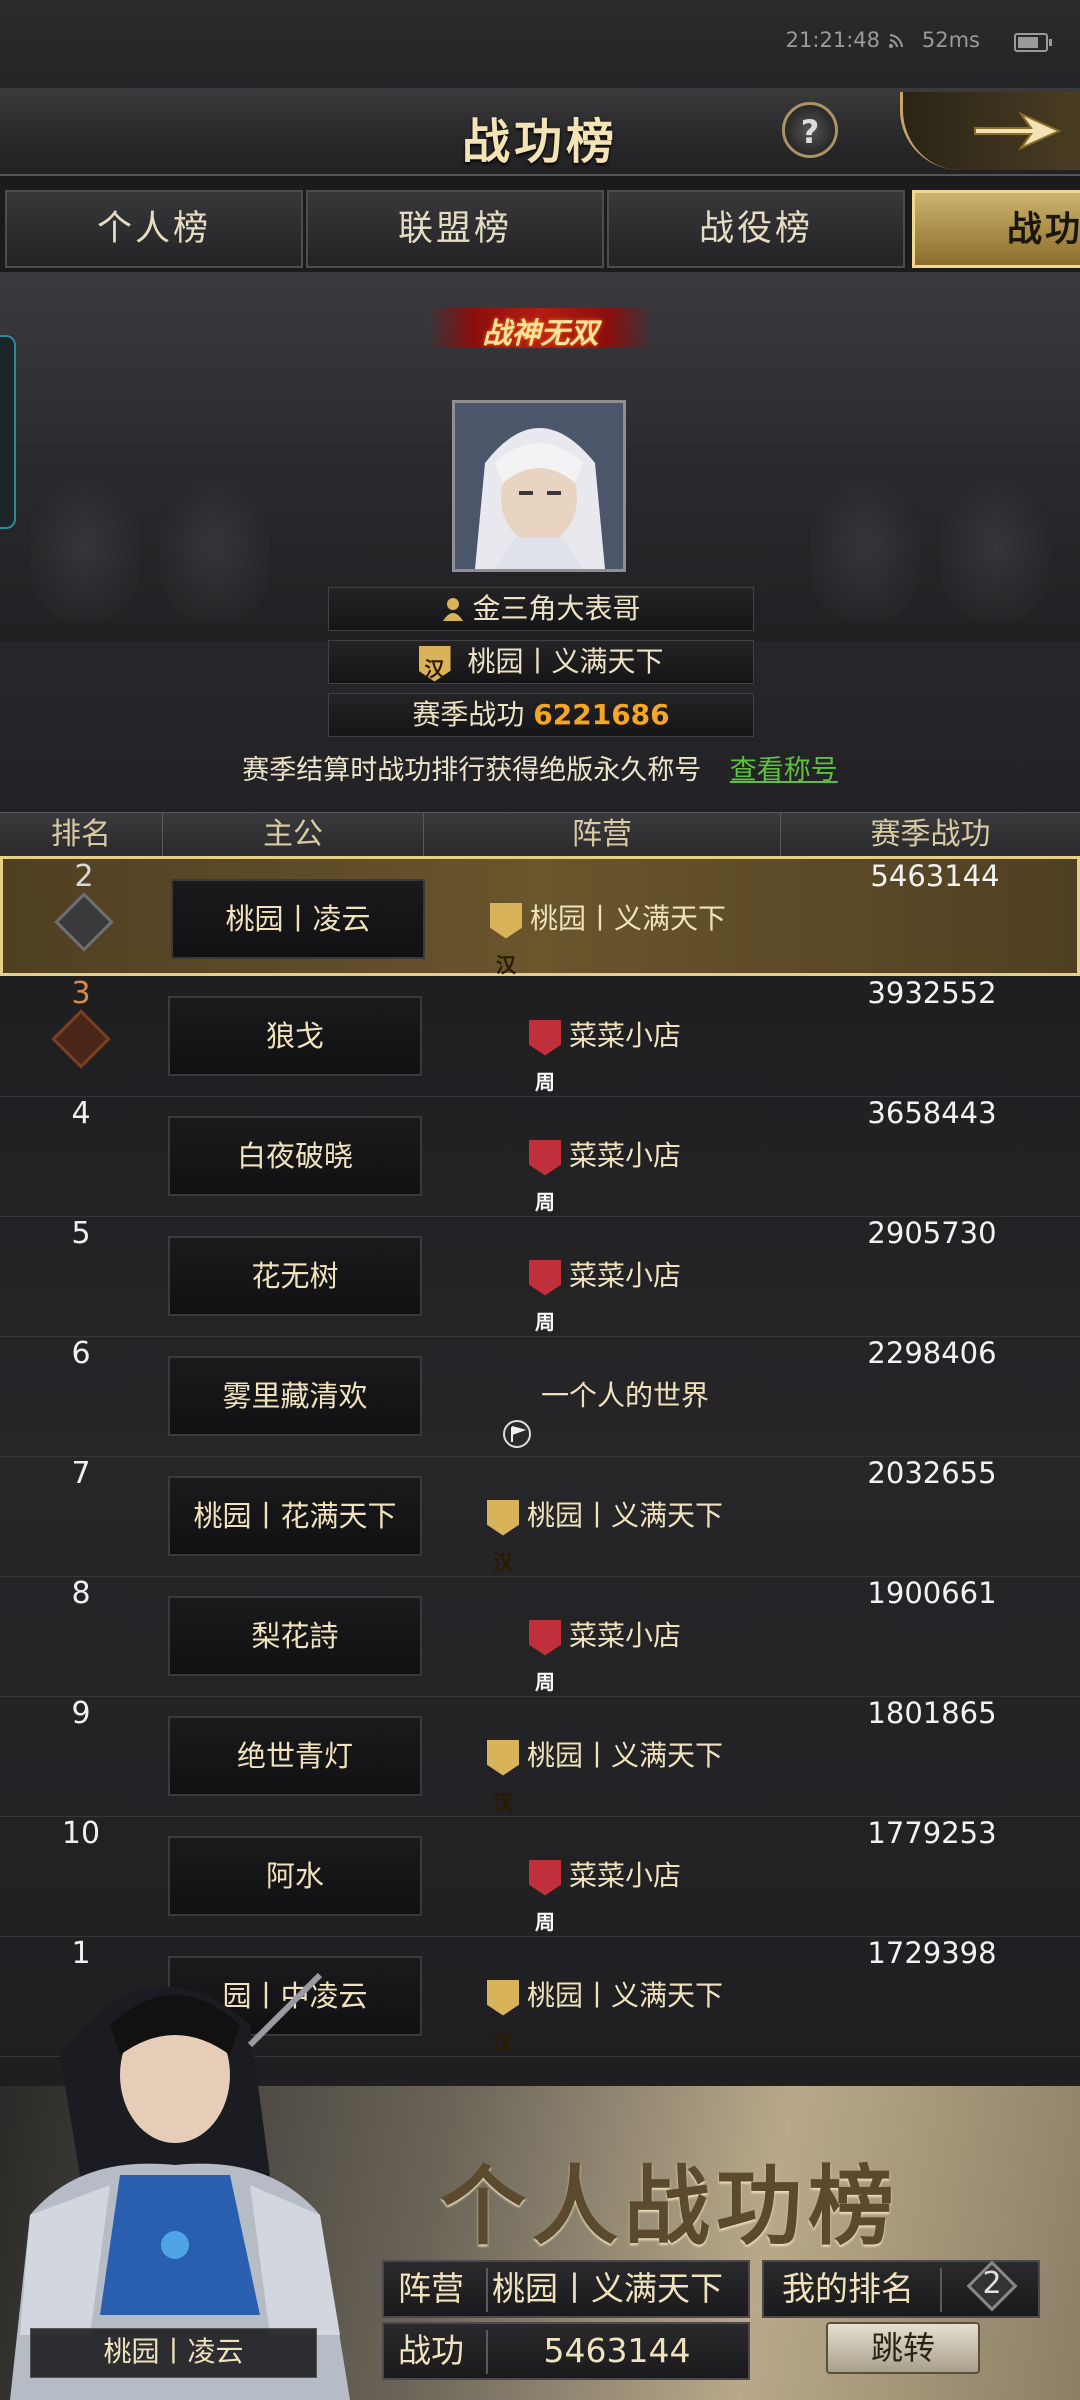  What do you see at coordinates (932, 1953) in the screenshot?
I see `season-power: 1729398` at bounding box center [932, 1953].